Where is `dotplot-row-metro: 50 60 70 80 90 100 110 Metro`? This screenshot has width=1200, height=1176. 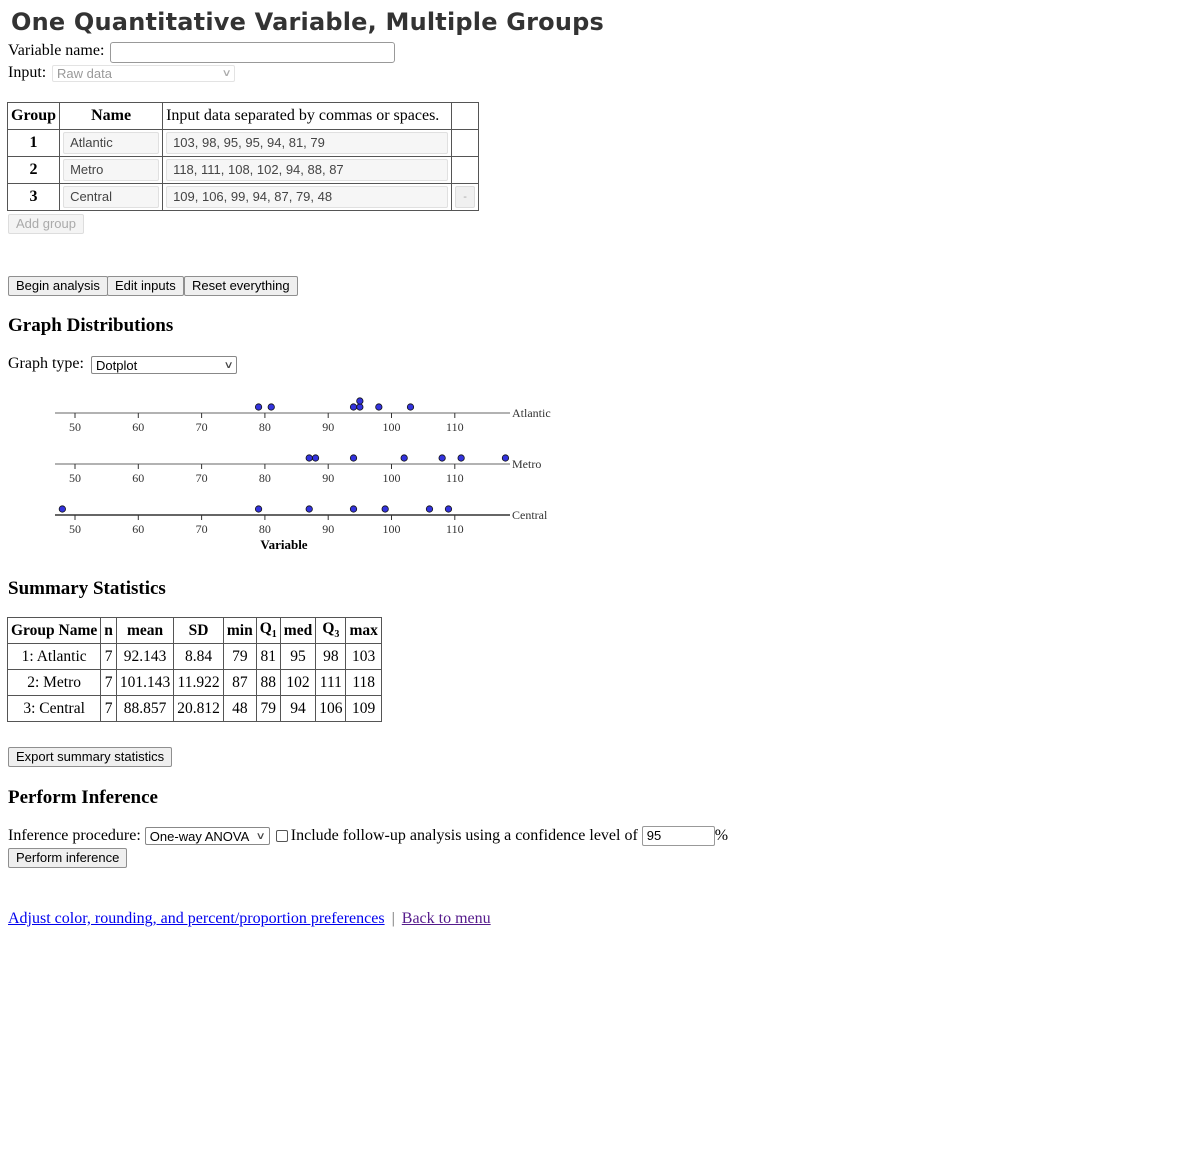 dotplot-row-metro: 50 60 70 80 90 100 110 Metro is located at coordinates (298, 469).